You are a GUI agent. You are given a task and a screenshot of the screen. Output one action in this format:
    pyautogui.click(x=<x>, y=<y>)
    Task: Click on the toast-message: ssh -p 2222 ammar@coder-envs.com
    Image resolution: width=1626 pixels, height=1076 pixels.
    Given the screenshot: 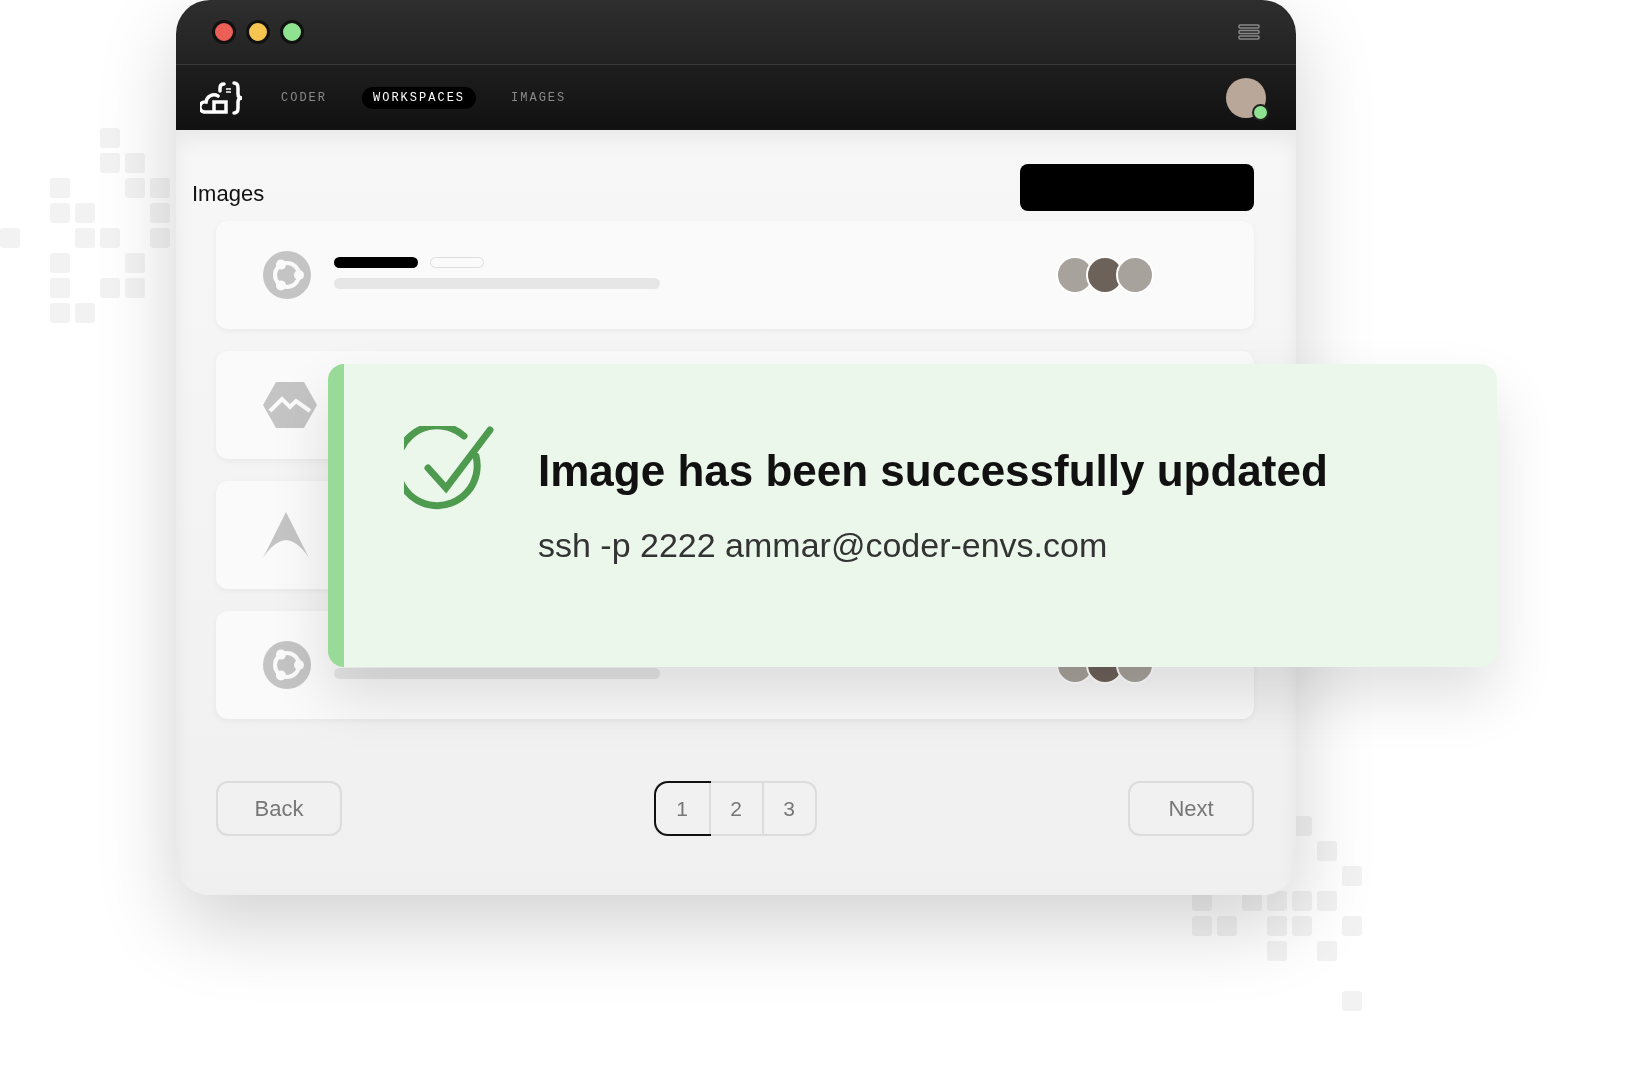 What is the action you would take?
    pyautogui.click(x=823, y=545)
    